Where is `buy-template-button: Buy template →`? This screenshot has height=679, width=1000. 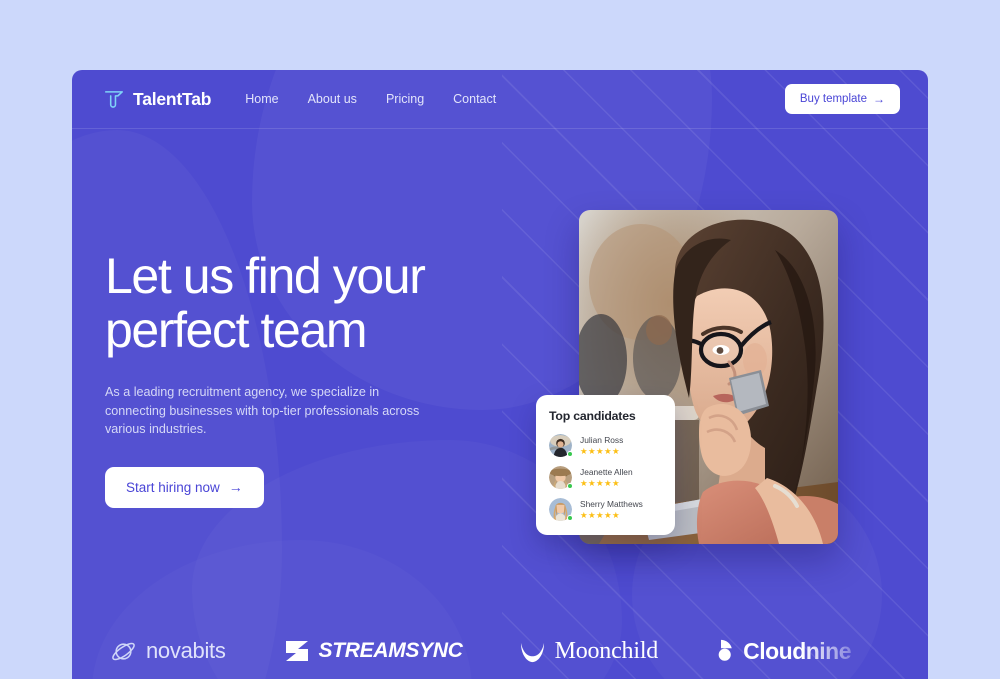
buy-template-button: Buy template → is located at coordinates (842, 99).